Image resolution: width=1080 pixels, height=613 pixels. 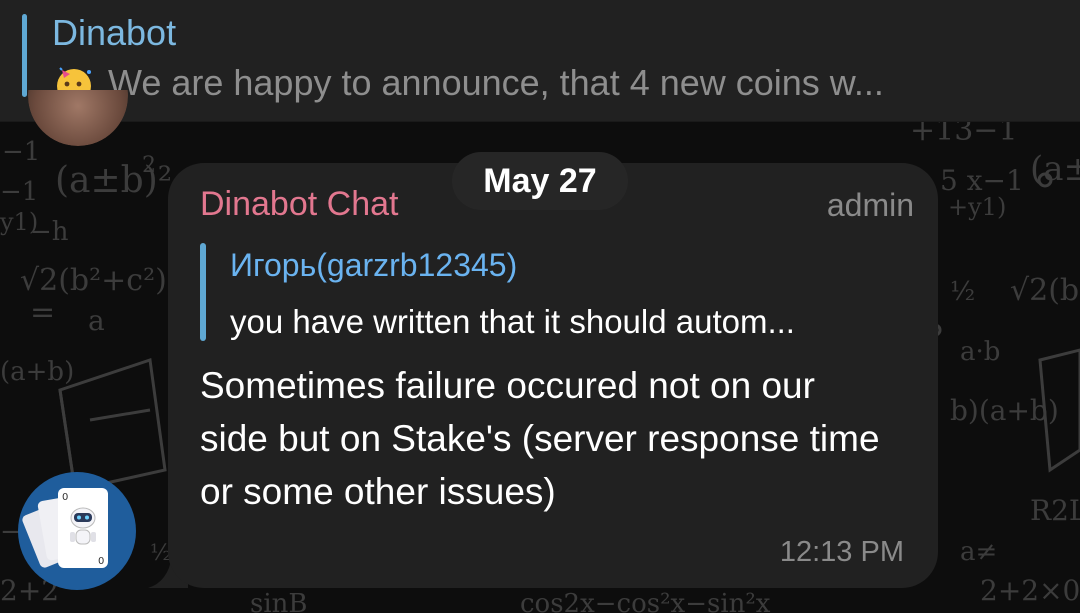 What do you see at coordinates (841, 552) in the screenshot?
I see `message-timestamp: 12:13 PM` at bounding box center [841, 552].